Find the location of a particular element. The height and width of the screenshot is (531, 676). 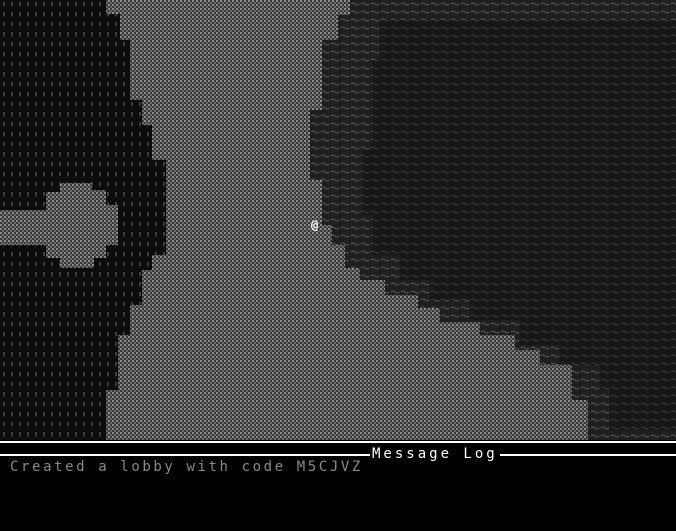

log-message: Created a lobby with code M5CJVZ is located at coordinates (186, 467).